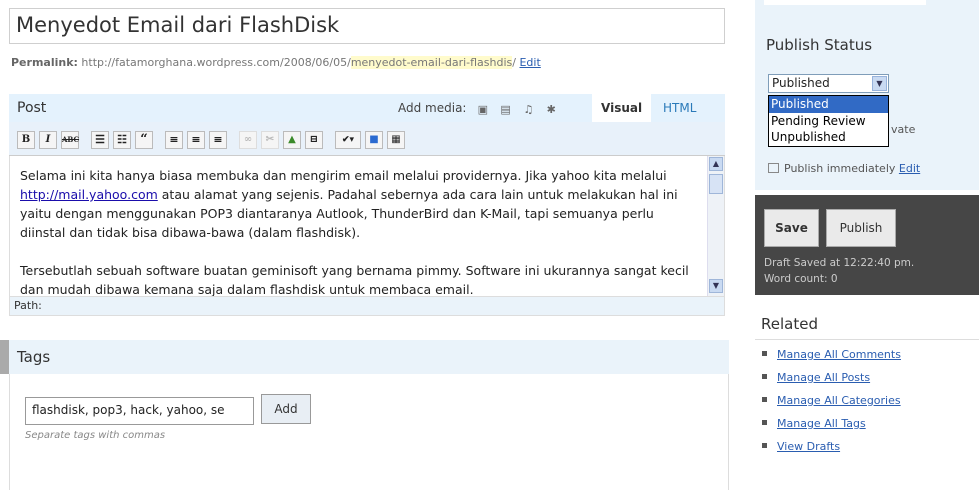  What do you see at coordinates (828, 137) in the screenshot?
I see `status-option-unpublished: Unpublished` at bounding box center [828, 137].